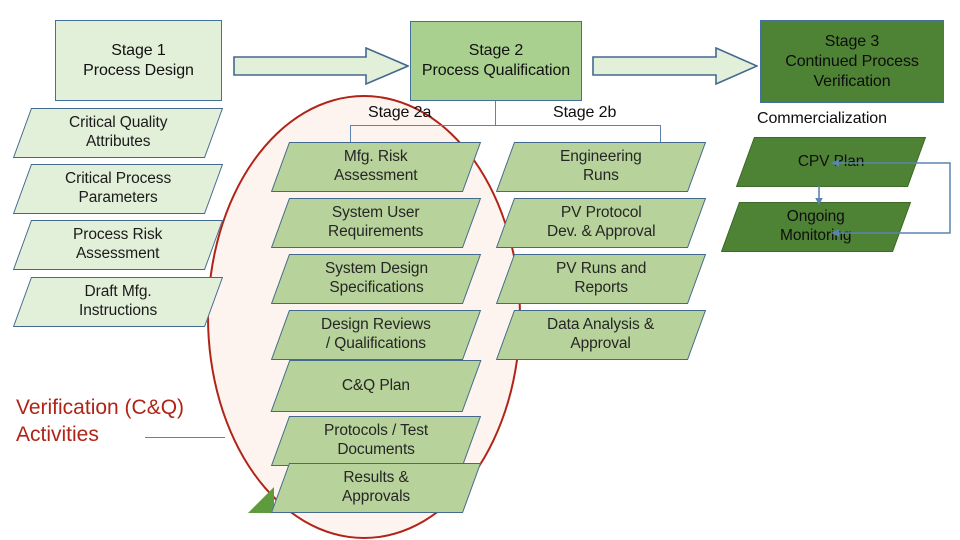 The width and height of the screenshot is (960, 540). I want to click on stage1-item-label: Critical Quality Attributes, so click(118, 132).